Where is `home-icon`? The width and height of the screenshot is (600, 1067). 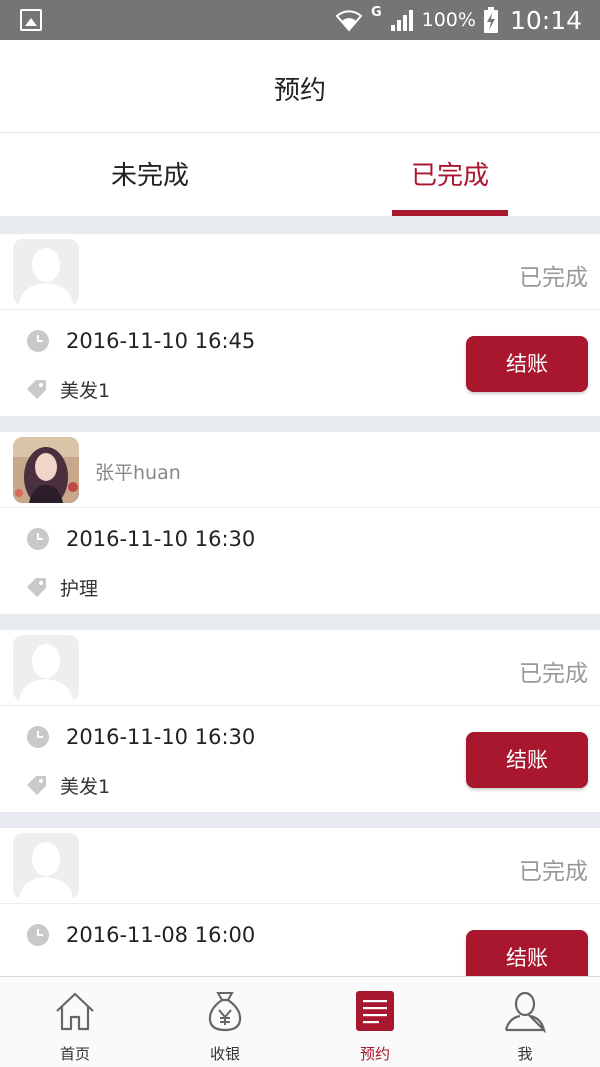
home-icon is located at coordinates (75, 1011).